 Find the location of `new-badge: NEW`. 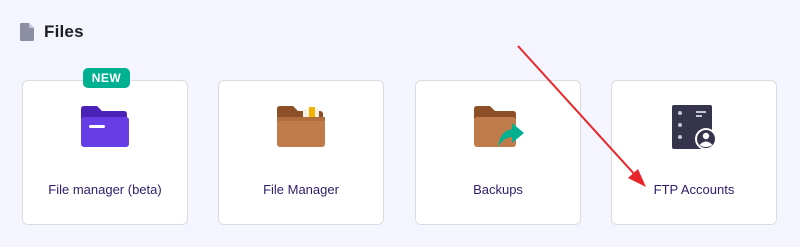

new-badge: NEW is located at coordinates (106, 78).